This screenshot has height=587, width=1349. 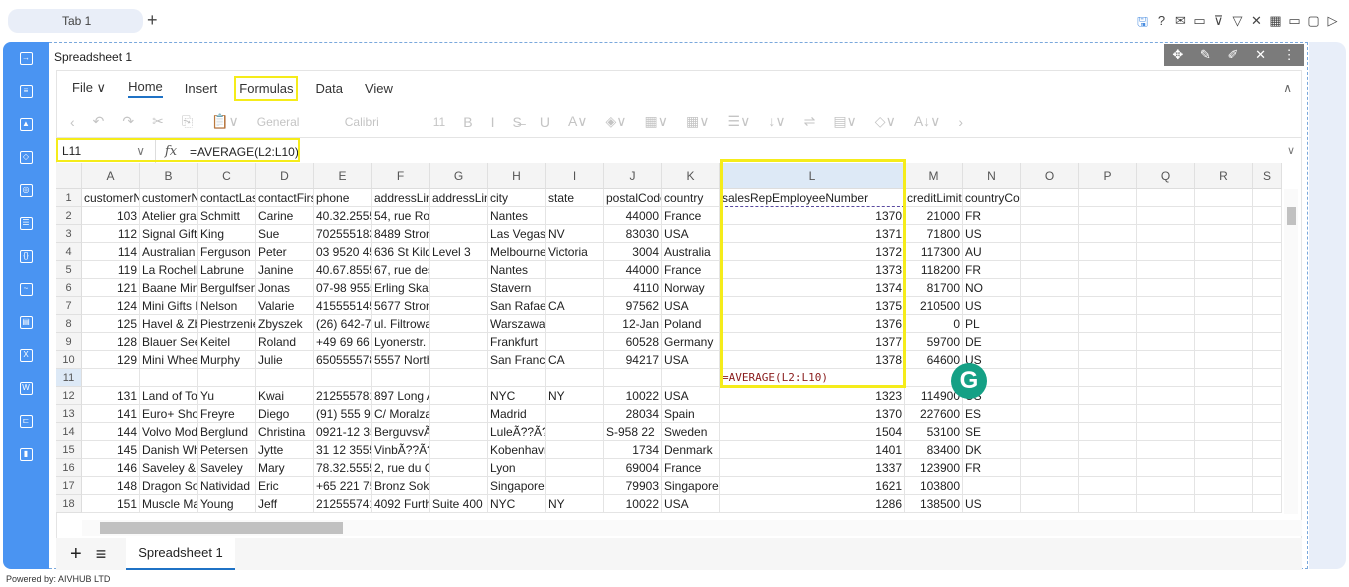 What do you see at coordinates (517, 198) in the screenshot?
I see `cell: city` at bounding box center [517, 198].